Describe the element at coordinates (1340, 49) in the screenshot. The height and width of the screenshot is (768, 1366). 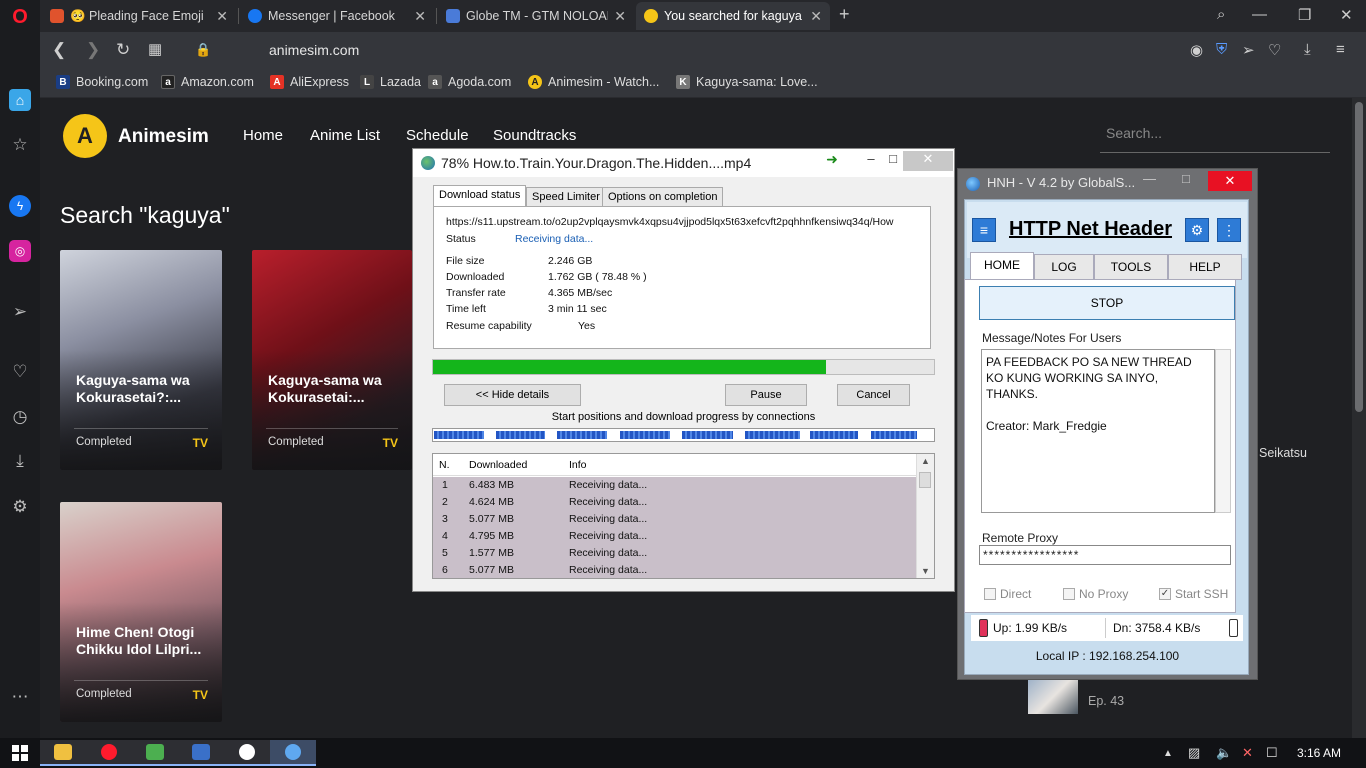
I see `menu-icon: ≡` at that location.